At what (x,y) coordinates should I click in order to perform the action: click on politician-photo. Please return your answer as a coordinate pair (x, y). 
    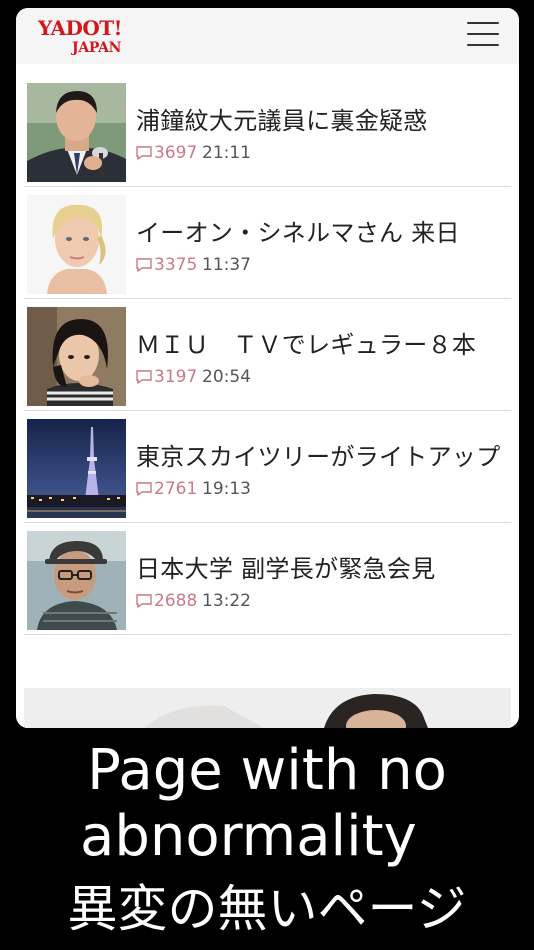
    Looking at the image, I should click on (76, 132).